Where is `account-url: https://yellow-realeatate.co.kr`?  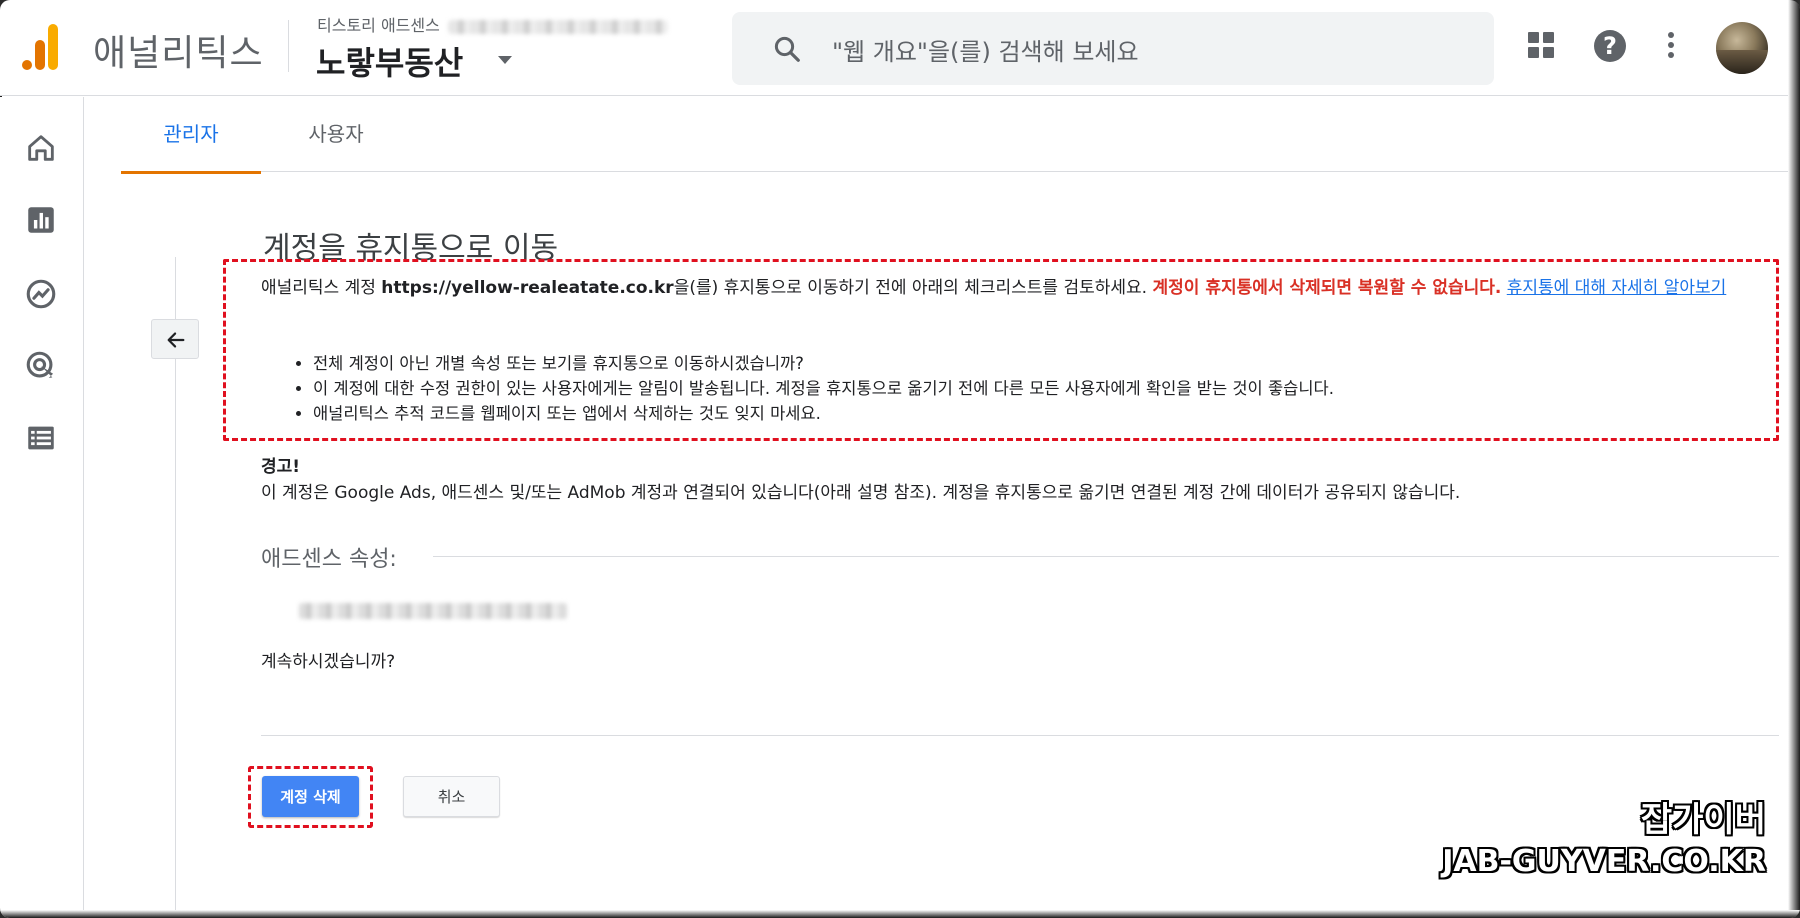
account-url: https://yellow-realeatate.co.kr is located at coordinates (527, 288).